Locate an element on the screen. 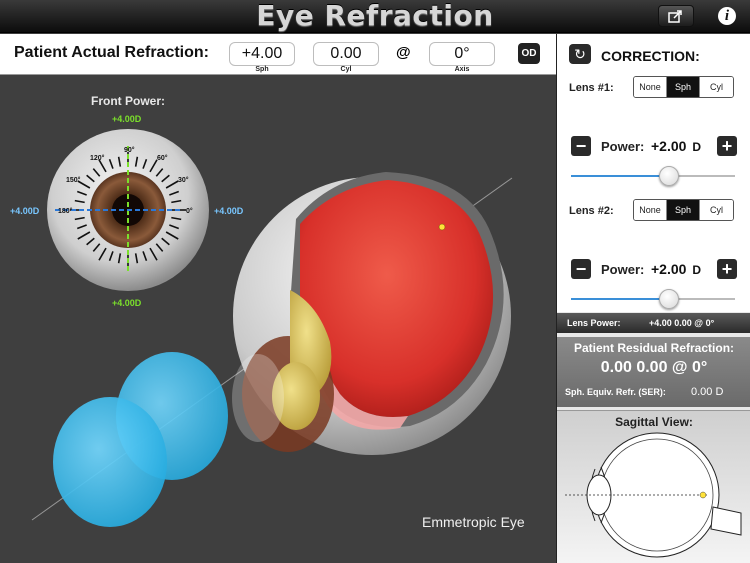 This screenshot has width=750, height=563. lens2-option-cyl: Cyl is located at coordinates (716, 210).